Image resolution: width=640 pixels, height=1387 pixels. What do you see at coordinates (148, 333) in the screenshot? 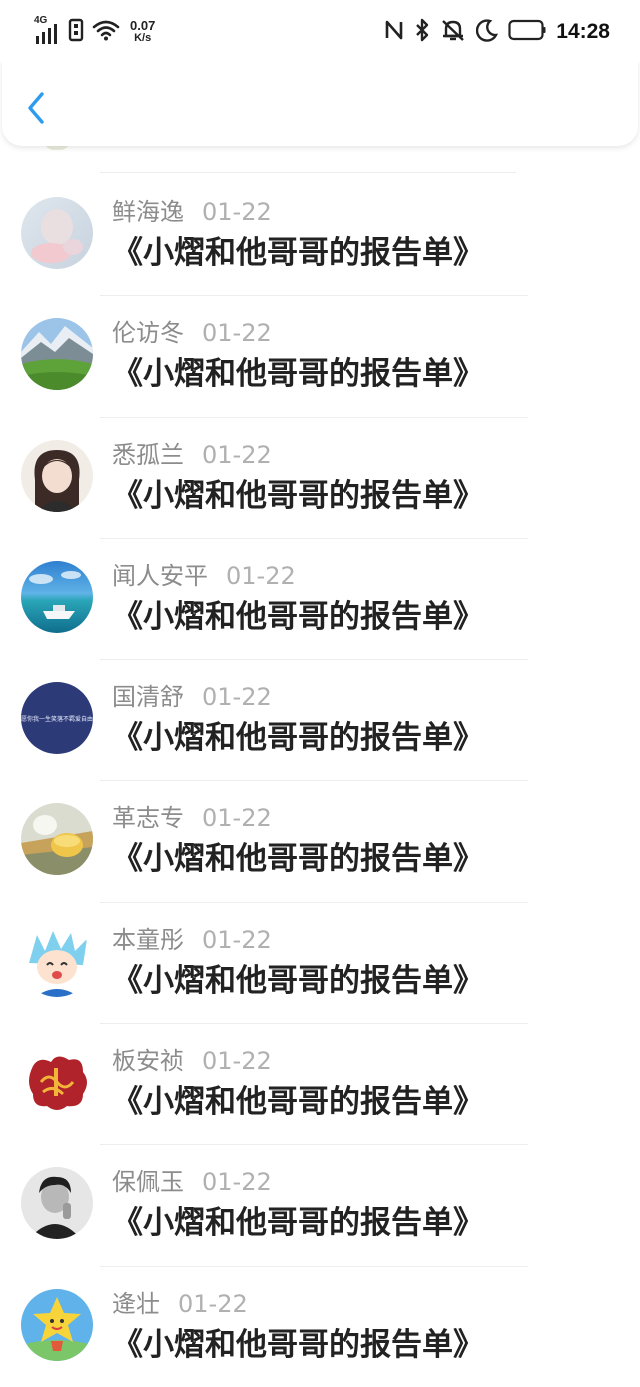
I see `user-name: 伦访冬` at bounding box center [148, 333].